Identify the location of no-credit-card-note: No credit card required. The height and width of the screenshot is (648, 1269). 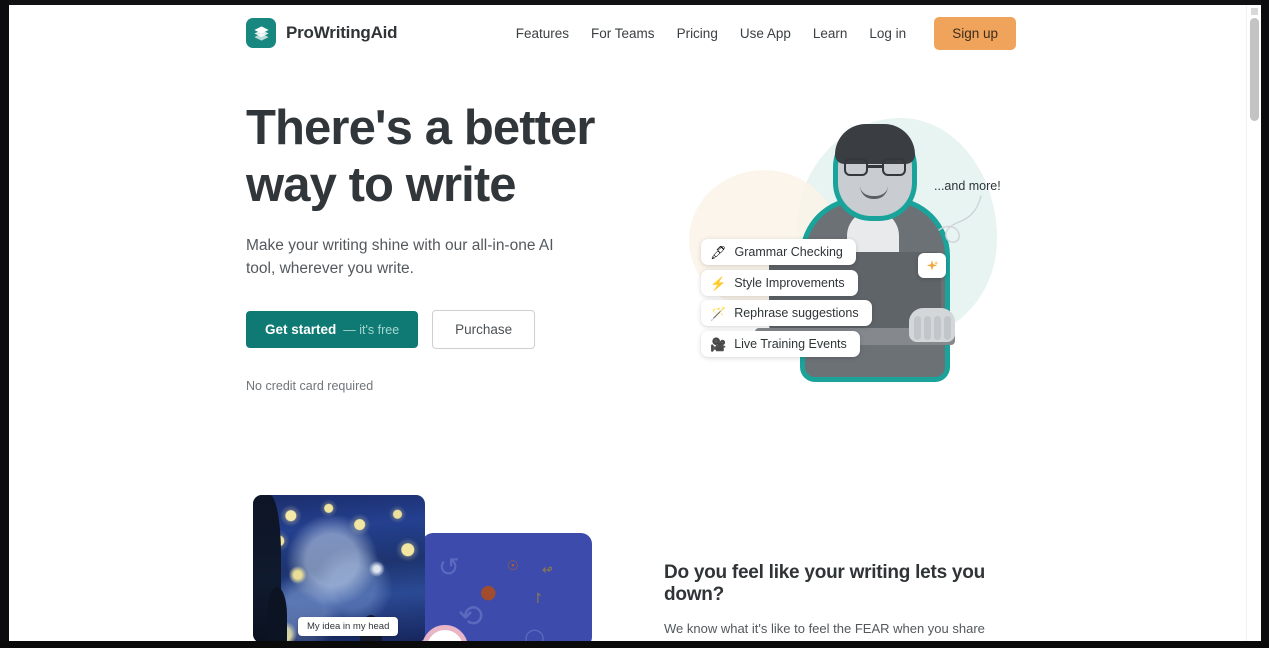
(310, 386).